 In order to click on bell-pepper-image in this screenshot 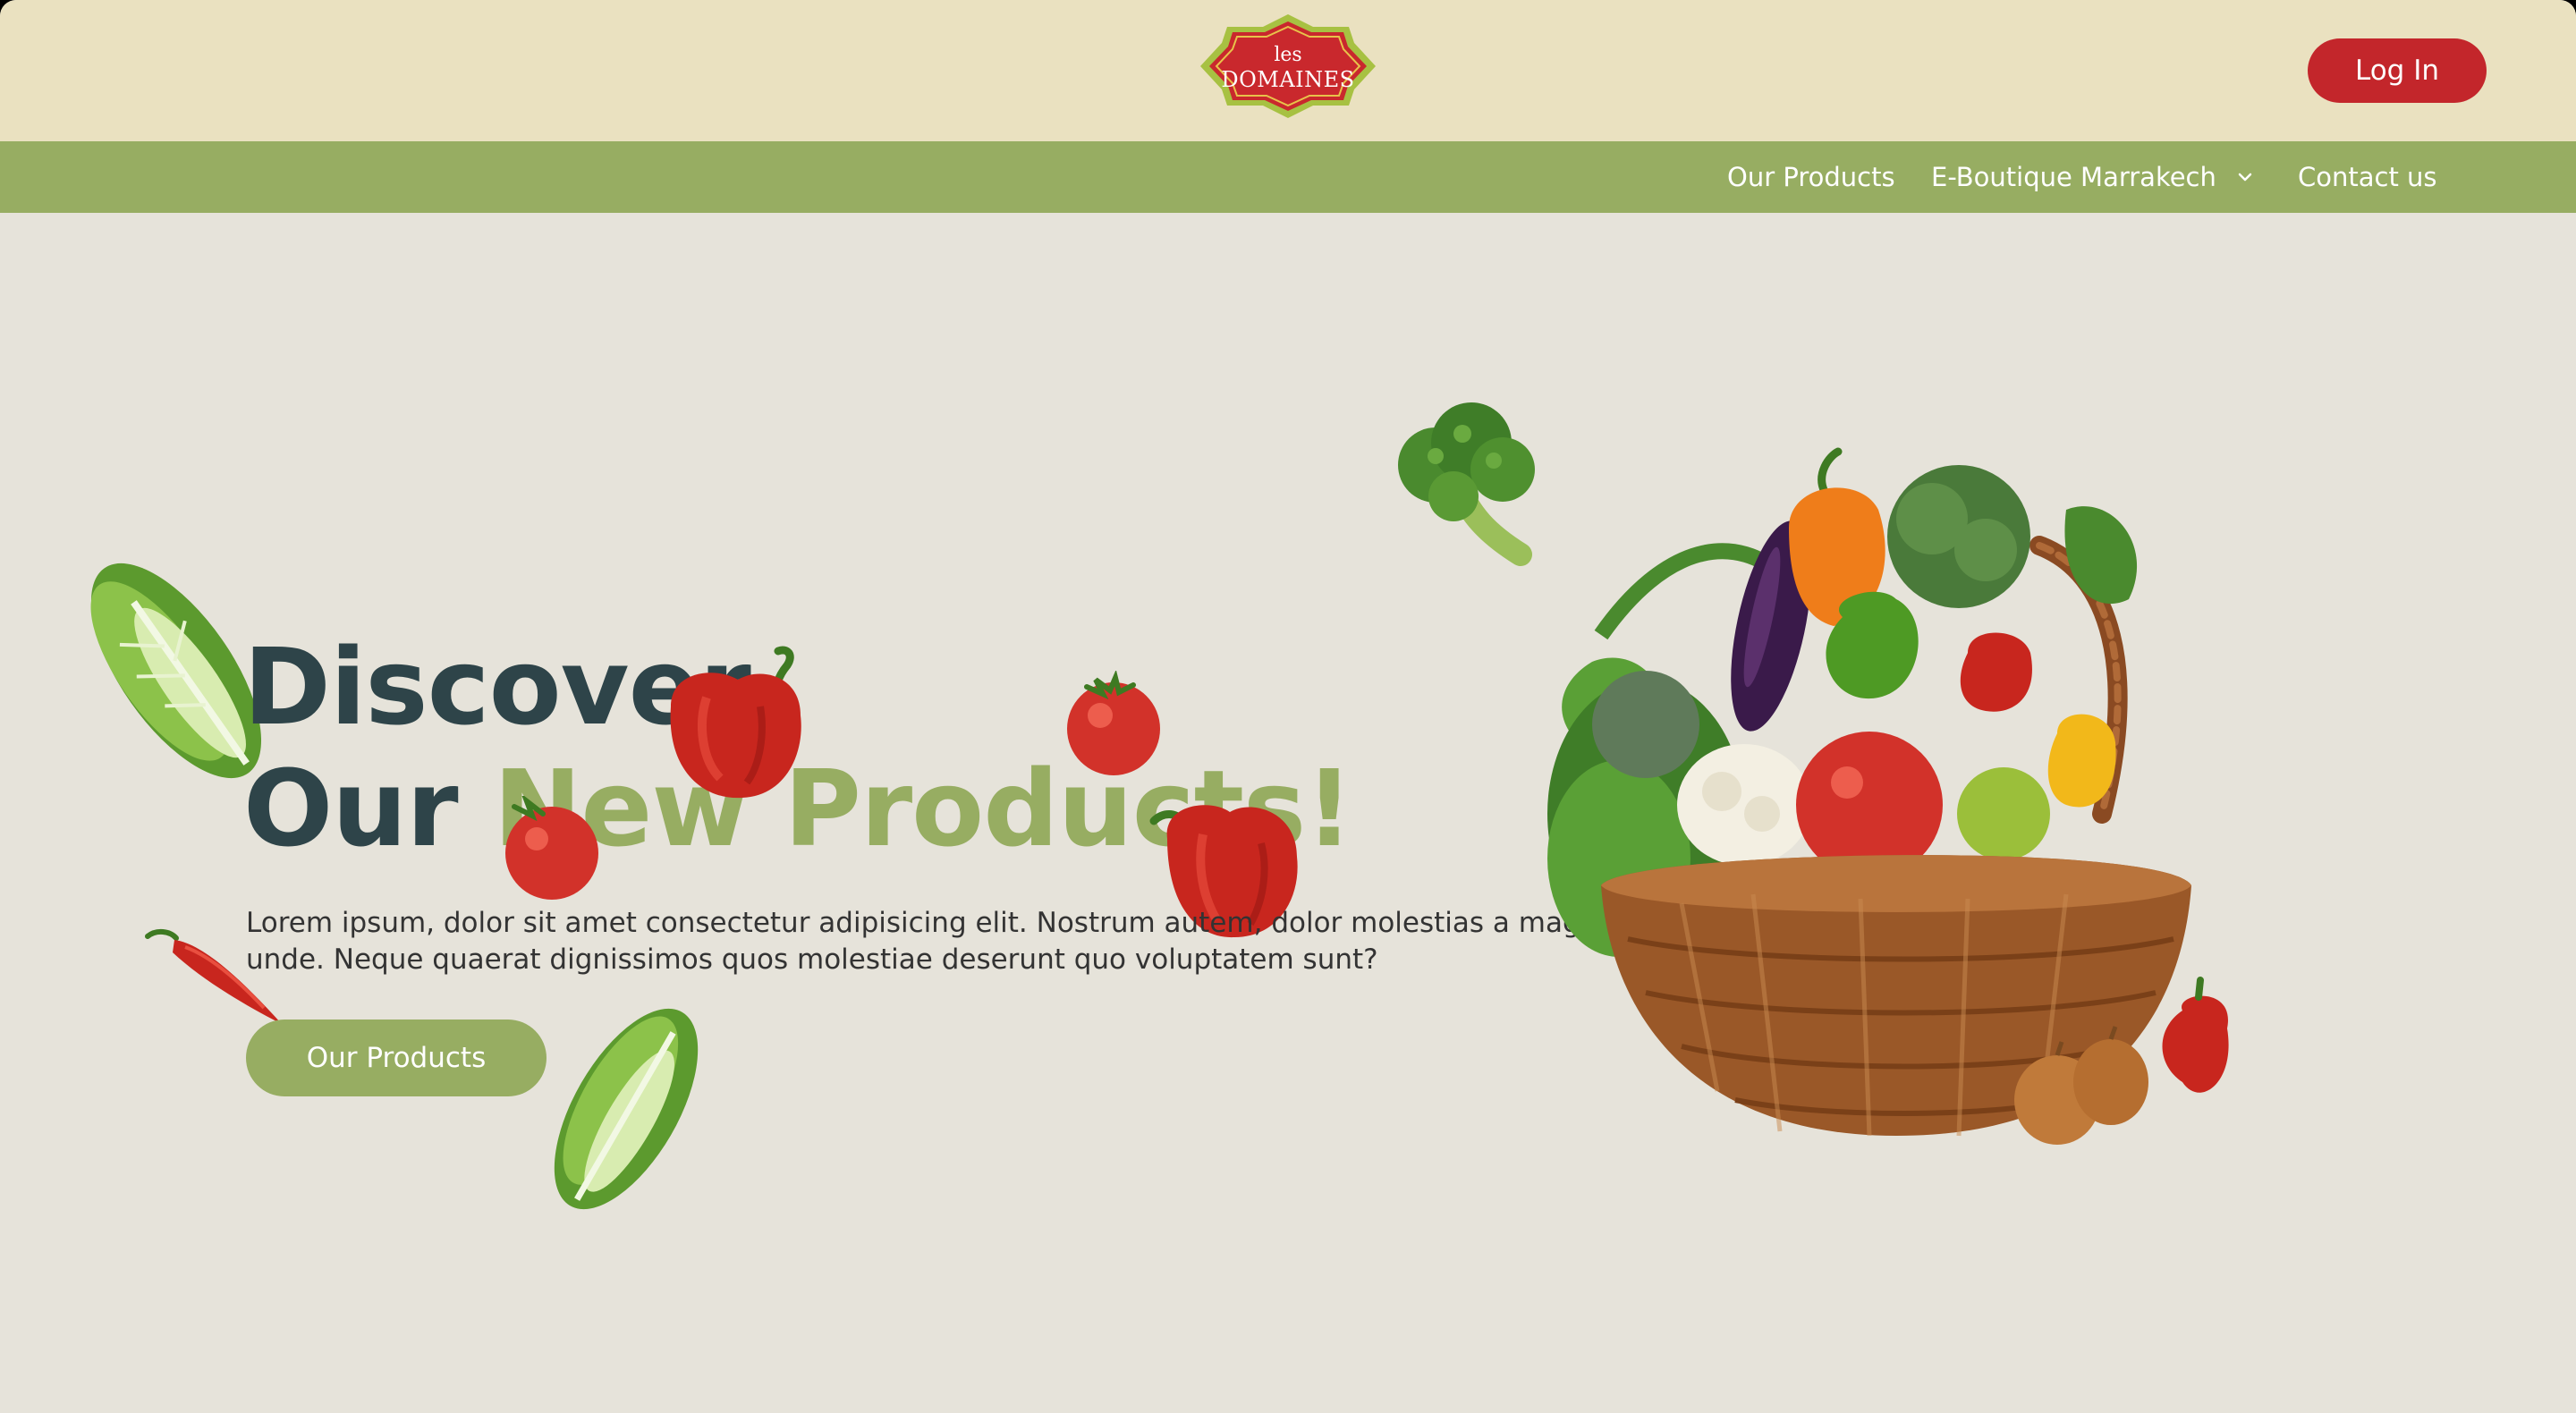, I will do `click(735, 722)`.